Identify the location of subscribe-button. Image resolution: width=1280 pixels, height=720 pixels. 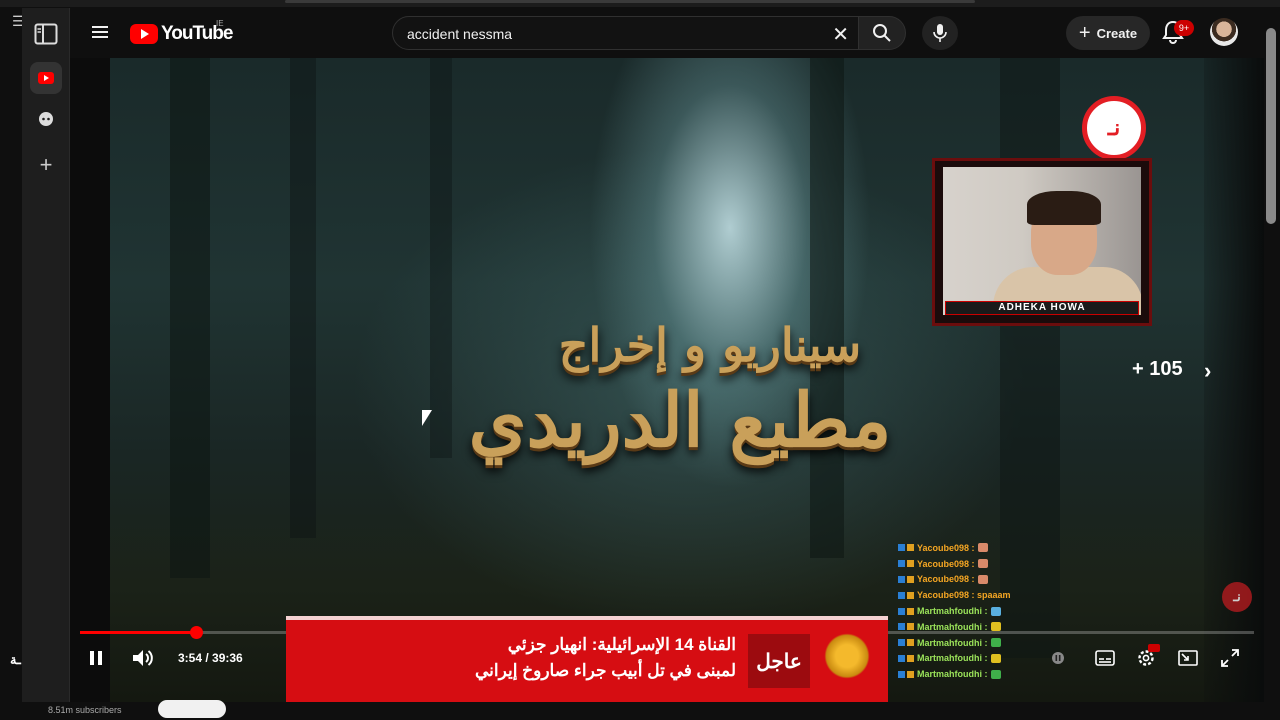
(192, 709).